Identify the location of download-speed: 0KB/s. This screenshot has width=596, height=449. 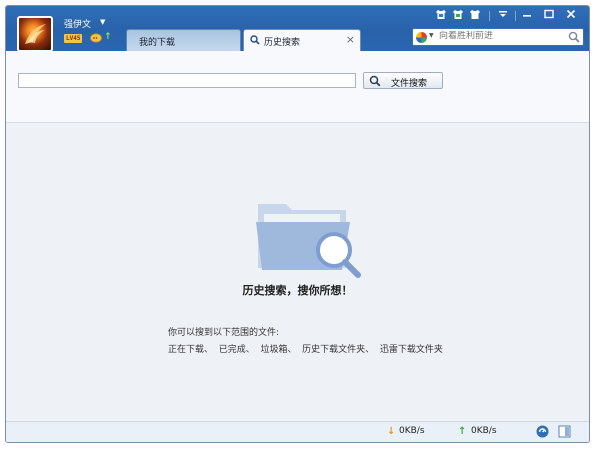
(412, 431).